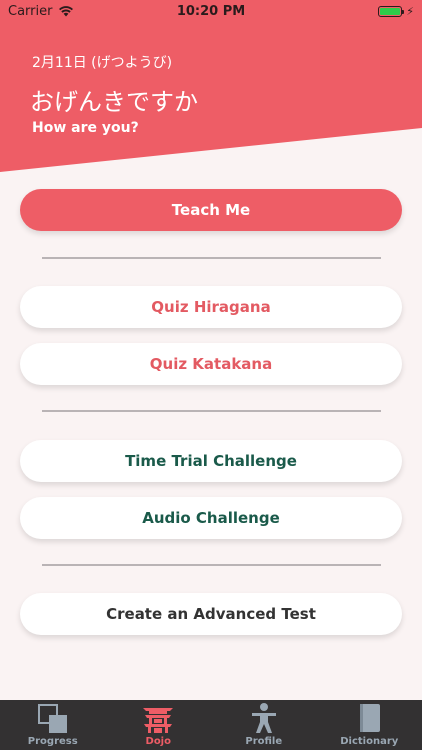 The image size is (422, 750). What do you see at coordinates (211, 461) in the screenshot?
I see `time-trial-challenge-button: Time Trial Challenge` at bounding box center [211, 461].